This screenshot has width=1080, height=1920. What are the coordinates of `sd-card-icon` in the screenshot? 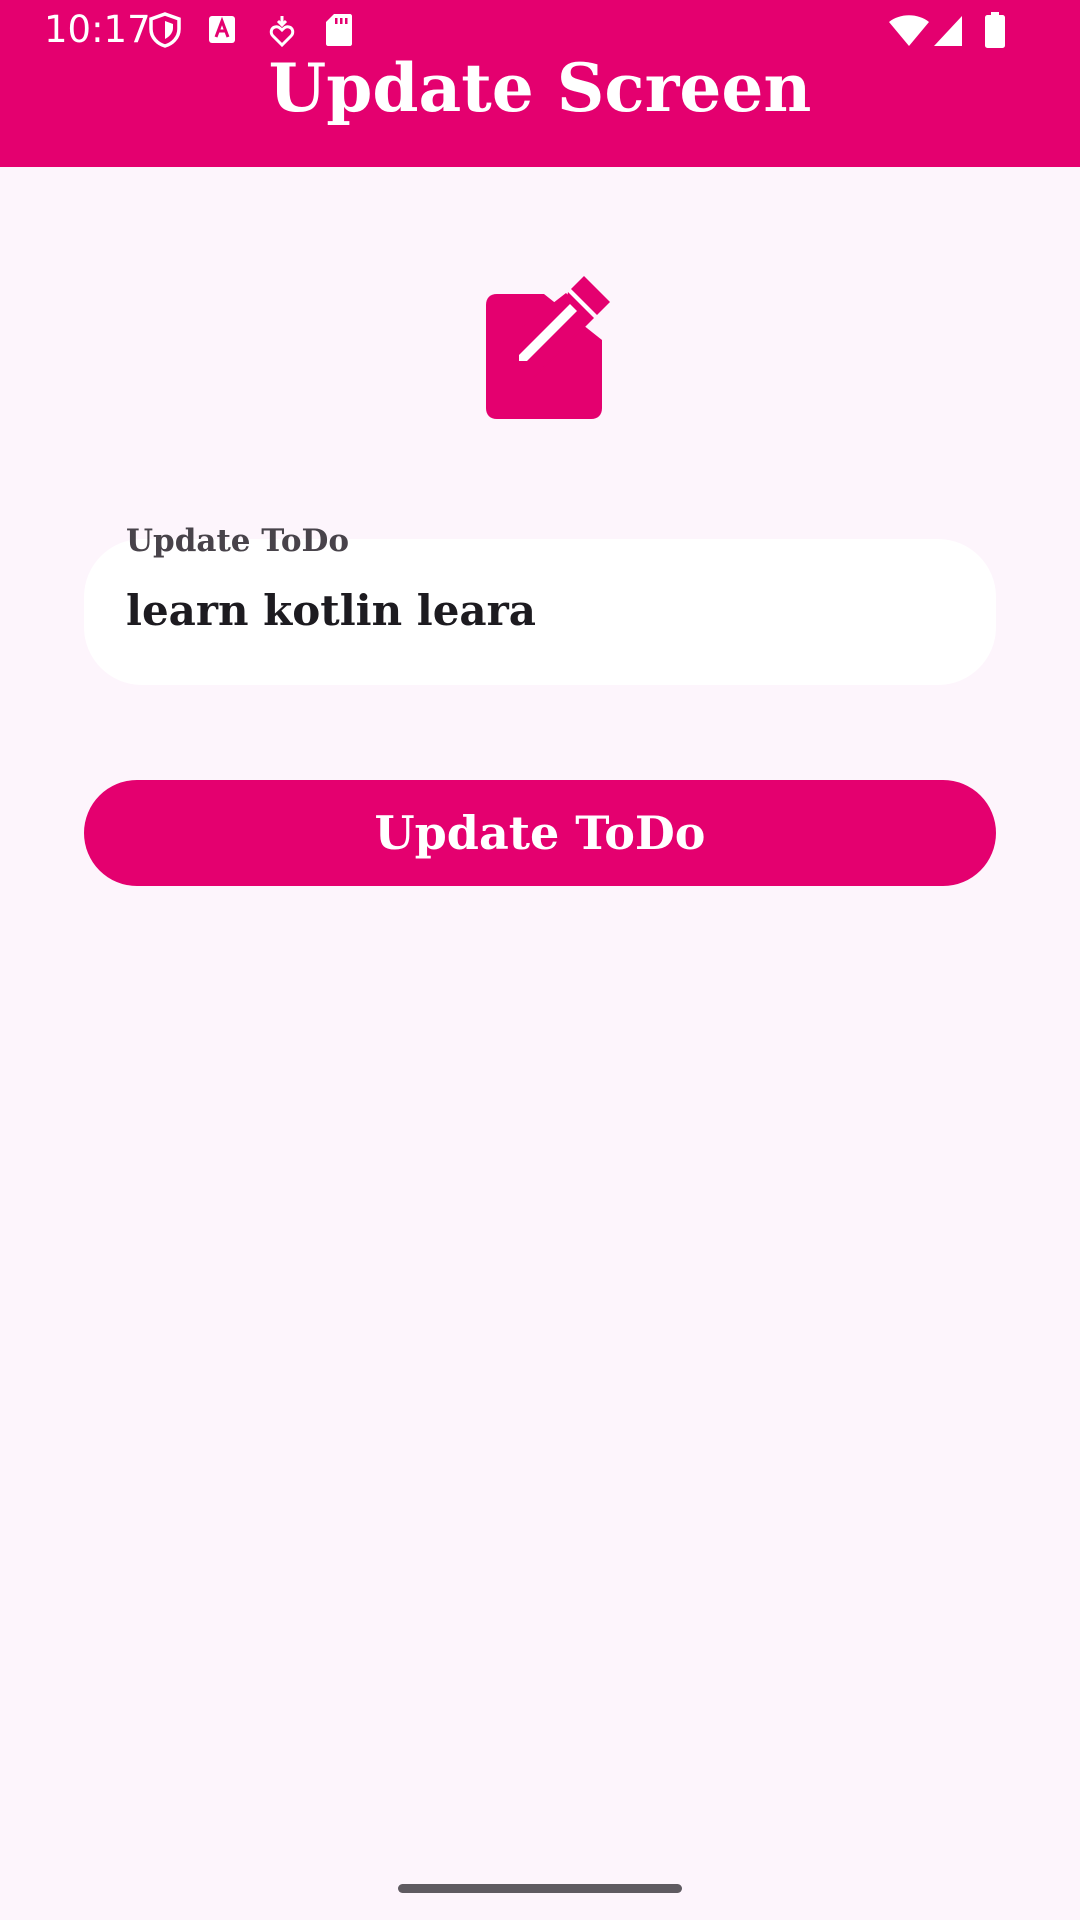 It's located at (339, 30).